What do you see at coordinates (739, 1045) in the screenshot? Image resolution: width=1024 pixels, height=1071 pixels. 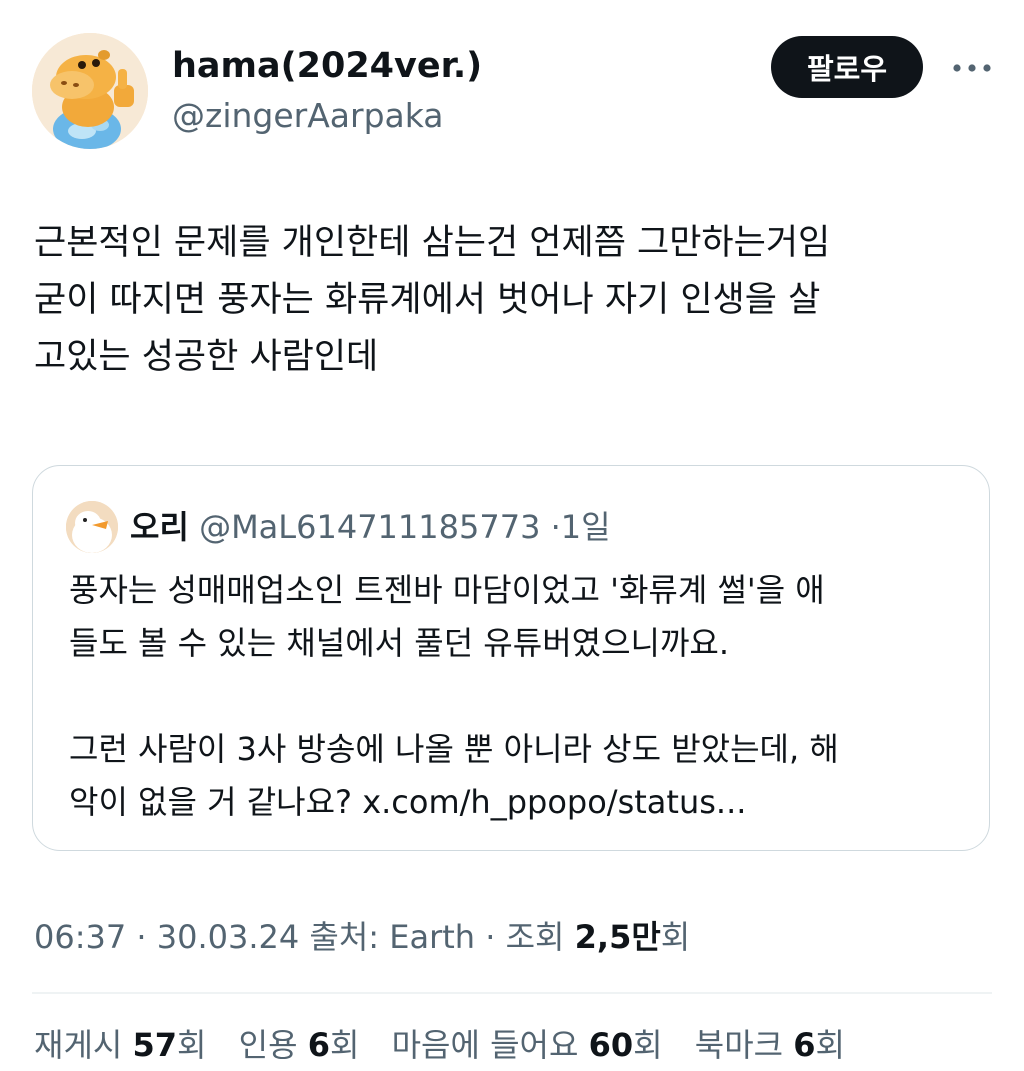 I see `bookmarks-label: 북마크` at bounding box center [739, 1045].